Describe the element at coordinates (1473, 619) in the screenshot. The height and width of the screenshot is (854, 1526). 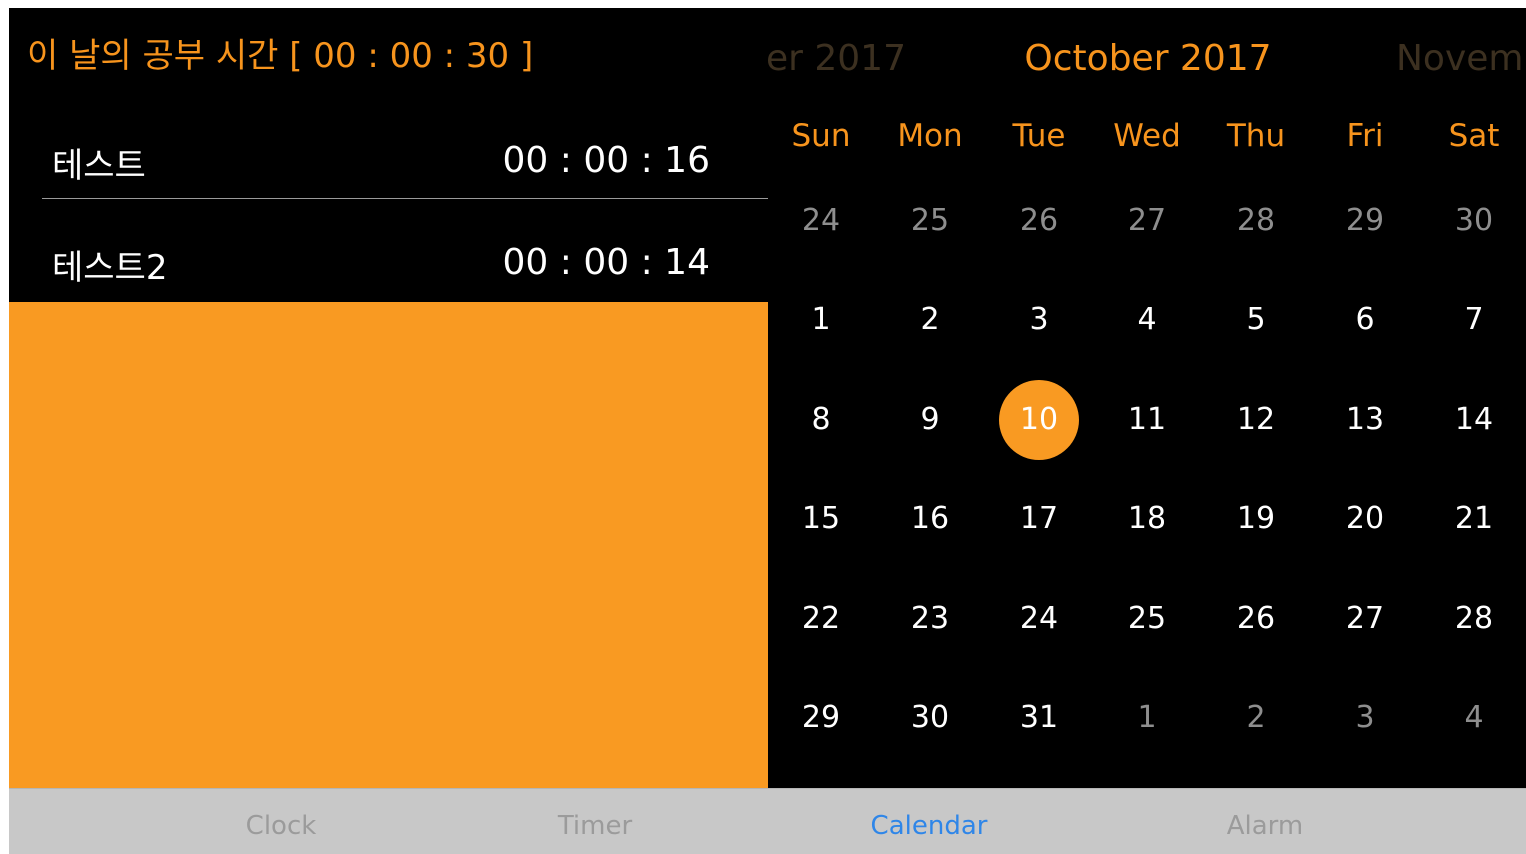
I see `calendar-day: 28` at that location.